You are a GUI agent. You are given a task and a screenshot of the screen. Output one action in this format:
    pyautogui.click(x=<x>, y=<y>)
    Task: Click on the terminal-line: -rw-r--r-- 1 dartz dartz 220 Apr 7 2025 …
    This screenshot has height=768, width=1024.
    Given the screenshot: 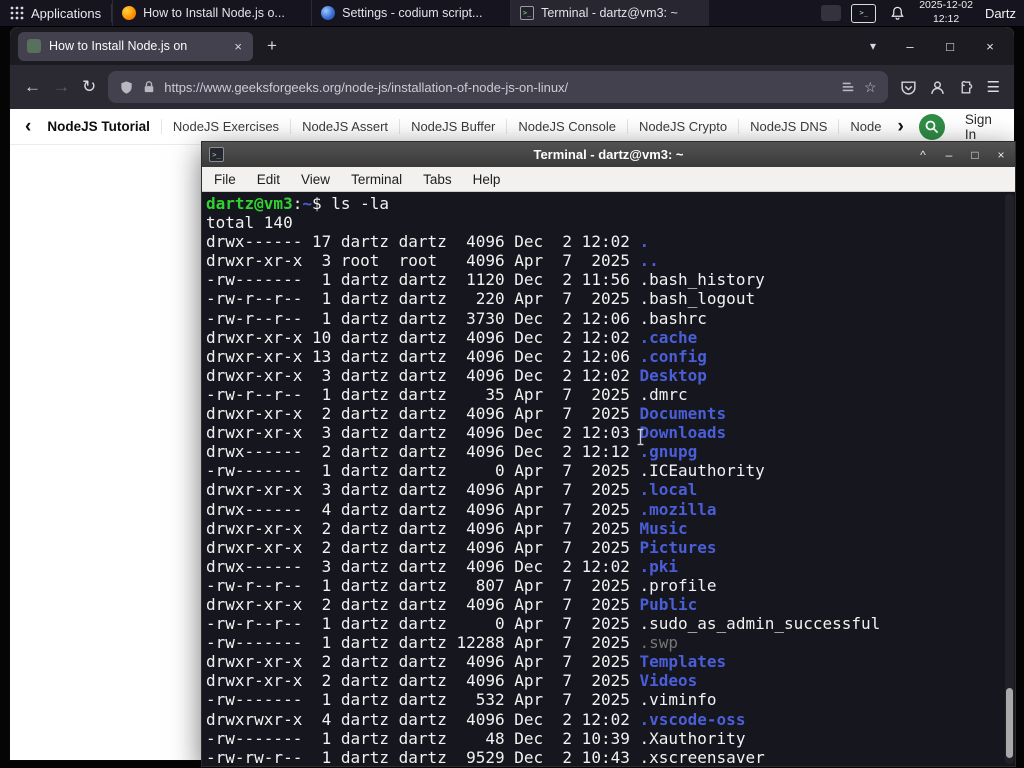 What is the action you would take?
    pyautogui.click(x=481, y=299)
    